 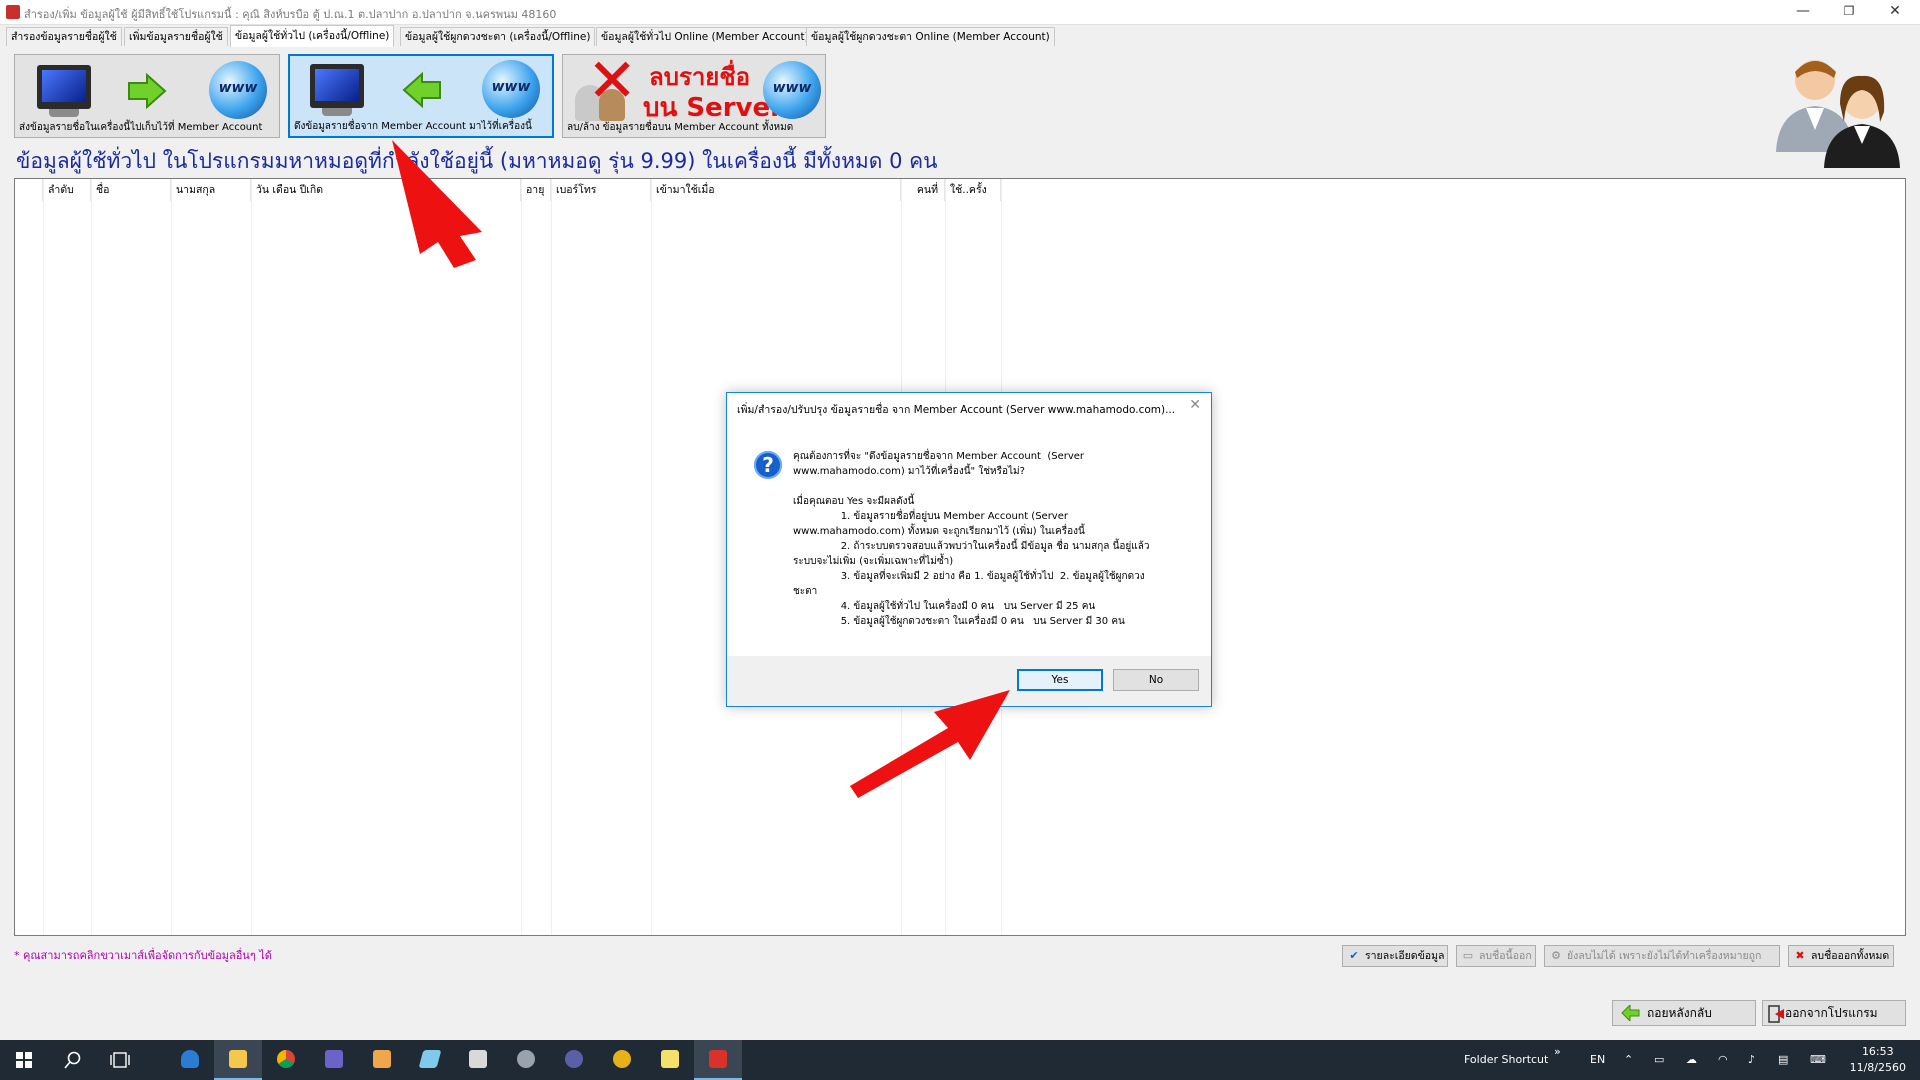 What do you see at coordinates (1506, 1060) in the screenshot?
I see `folder-shortcut-toolbar: Folder Shortcut` at bounding box center [1506, 1060].